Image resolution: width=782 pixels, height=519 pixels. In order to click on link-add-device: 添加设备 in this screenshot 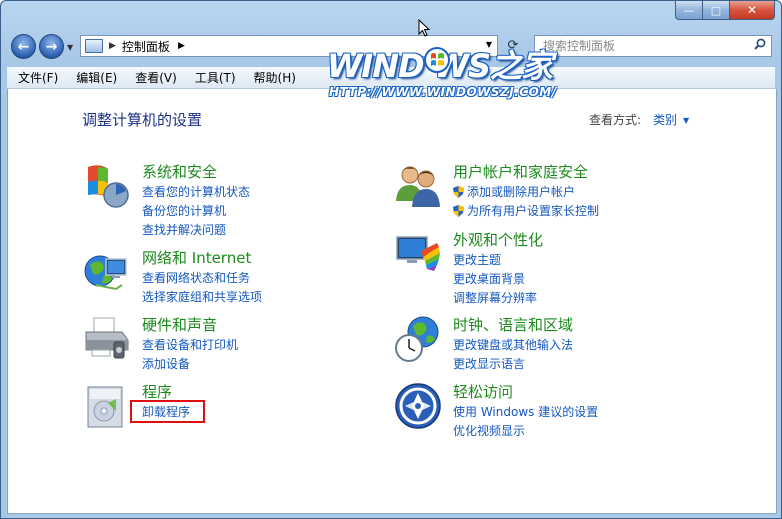, I will do `click(190, 364)`.